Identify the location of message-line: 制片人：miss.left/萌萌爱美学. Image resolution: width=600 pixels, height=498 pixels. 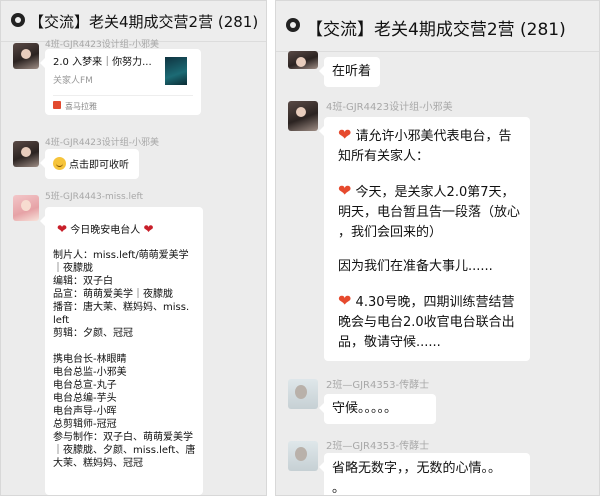
(121, 255).